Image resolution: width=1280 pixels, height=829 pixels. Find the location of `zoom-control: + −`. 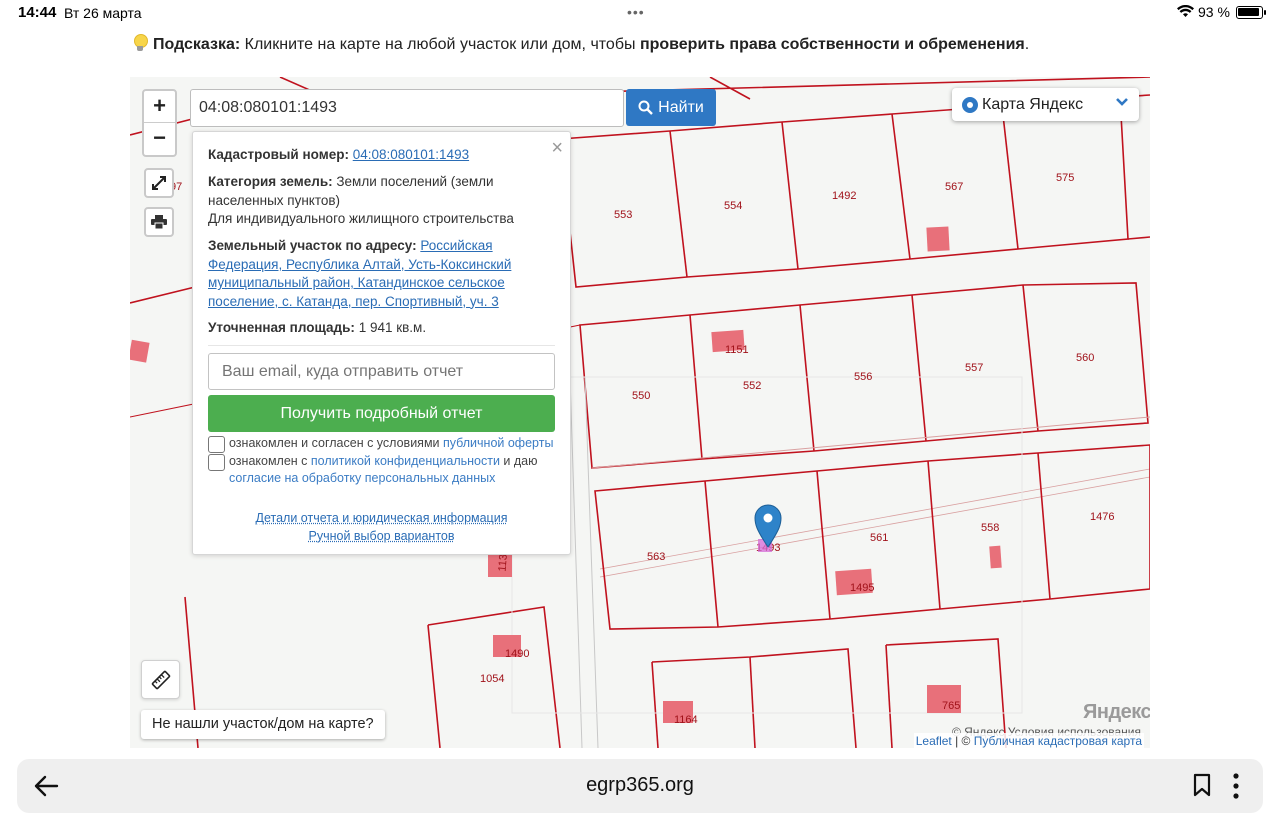

zoom-control: + − is located at coordinates (159, 123).